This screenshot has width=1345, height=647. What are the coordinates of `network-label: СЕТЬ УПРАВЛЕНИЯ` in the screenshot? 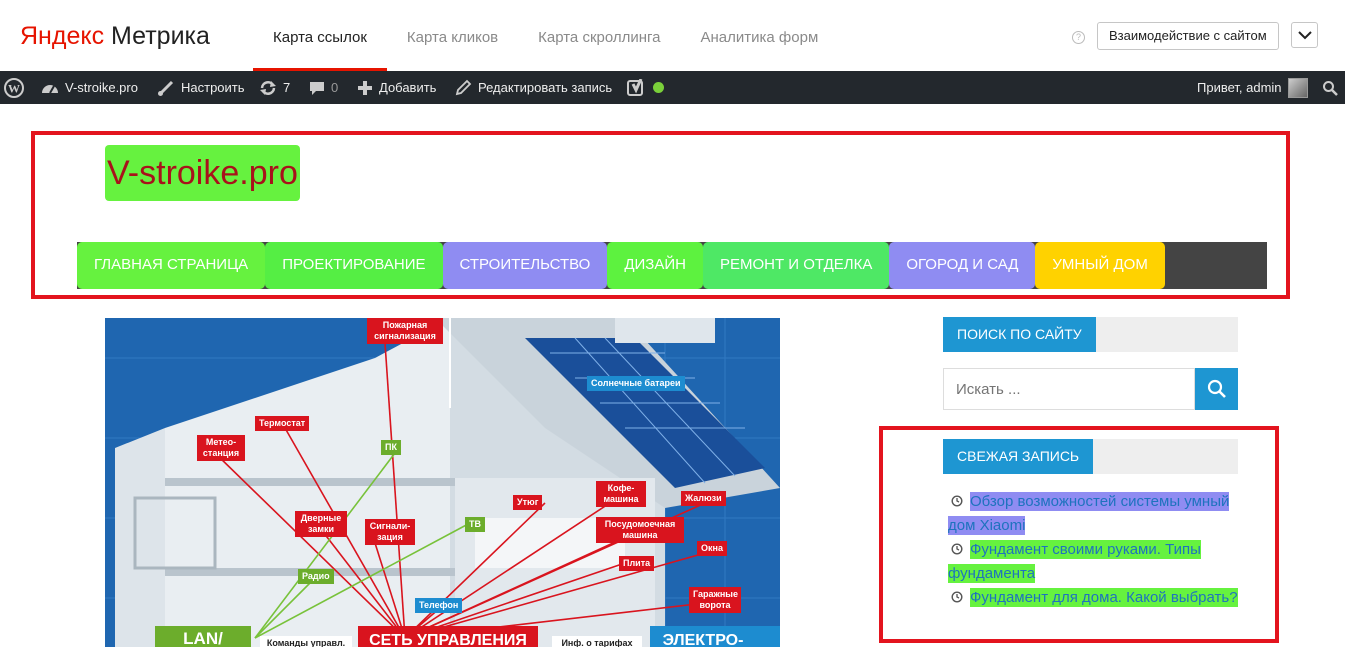 It's located at (448, 639).